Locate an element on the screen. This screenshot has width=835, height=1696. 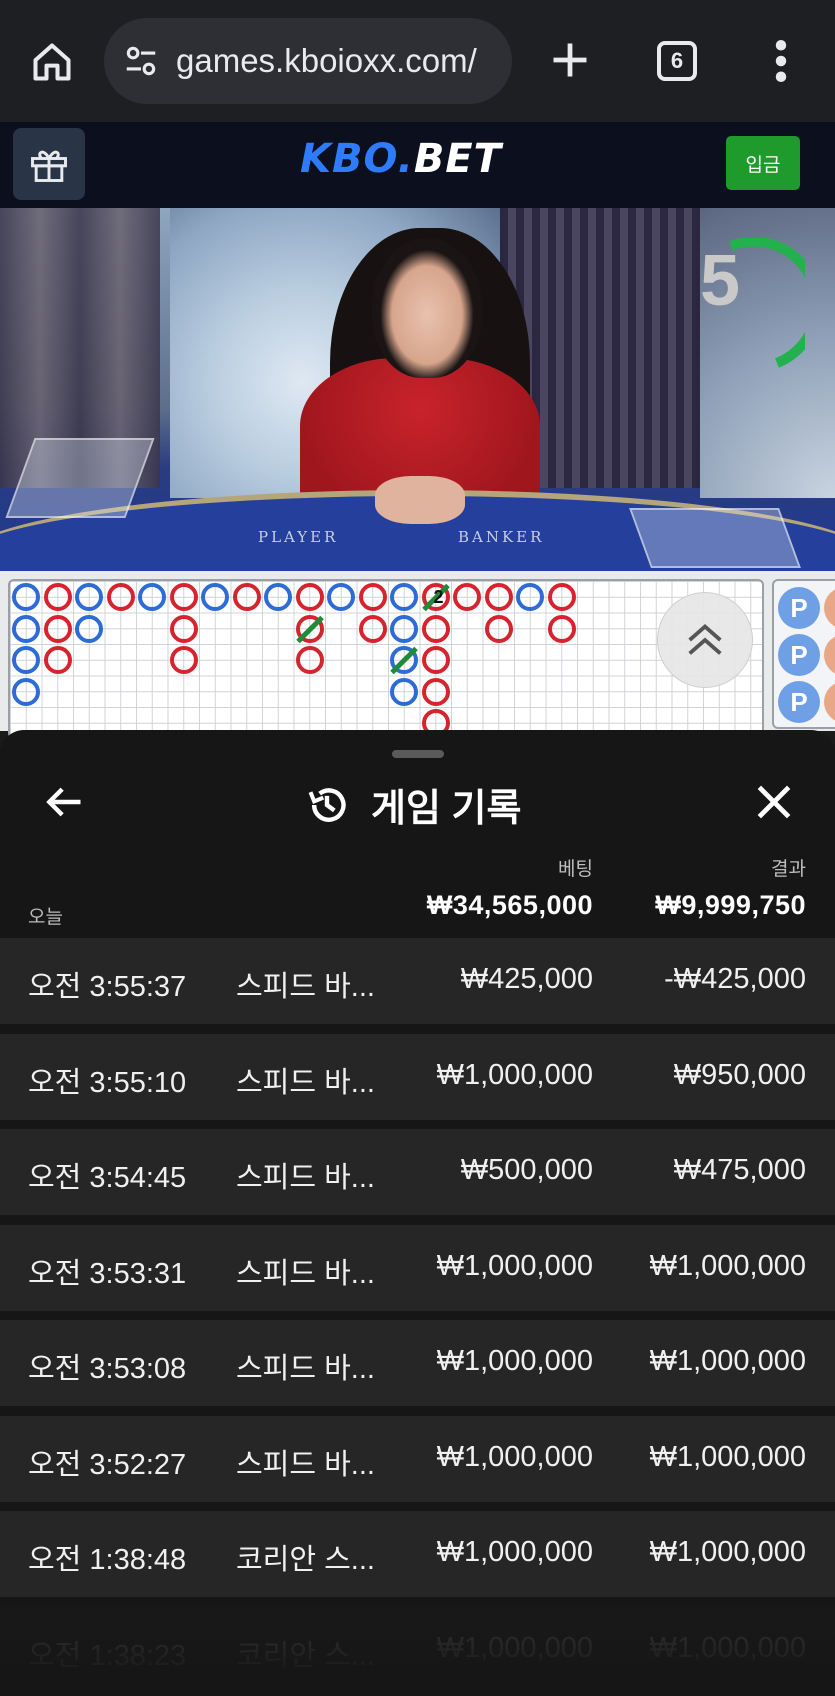
row-time: 오전 3:53:08 is located at coordinates (107, 1369).